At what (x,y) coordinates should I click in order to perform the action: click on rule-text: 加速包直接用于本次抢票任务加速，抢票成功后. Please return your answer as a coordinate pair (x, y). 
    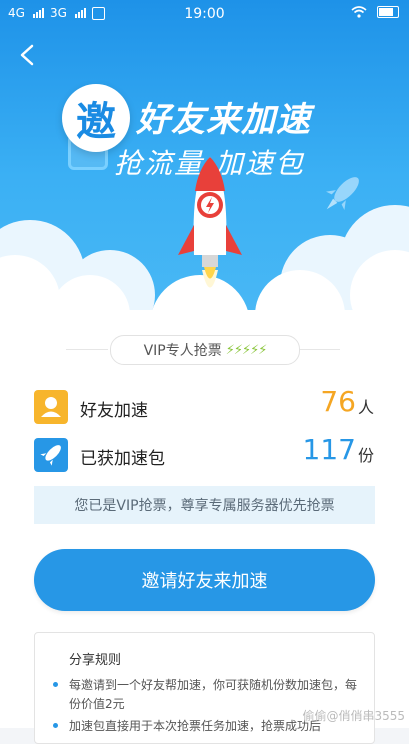
    Looking at the image, I should click on (195, 726).